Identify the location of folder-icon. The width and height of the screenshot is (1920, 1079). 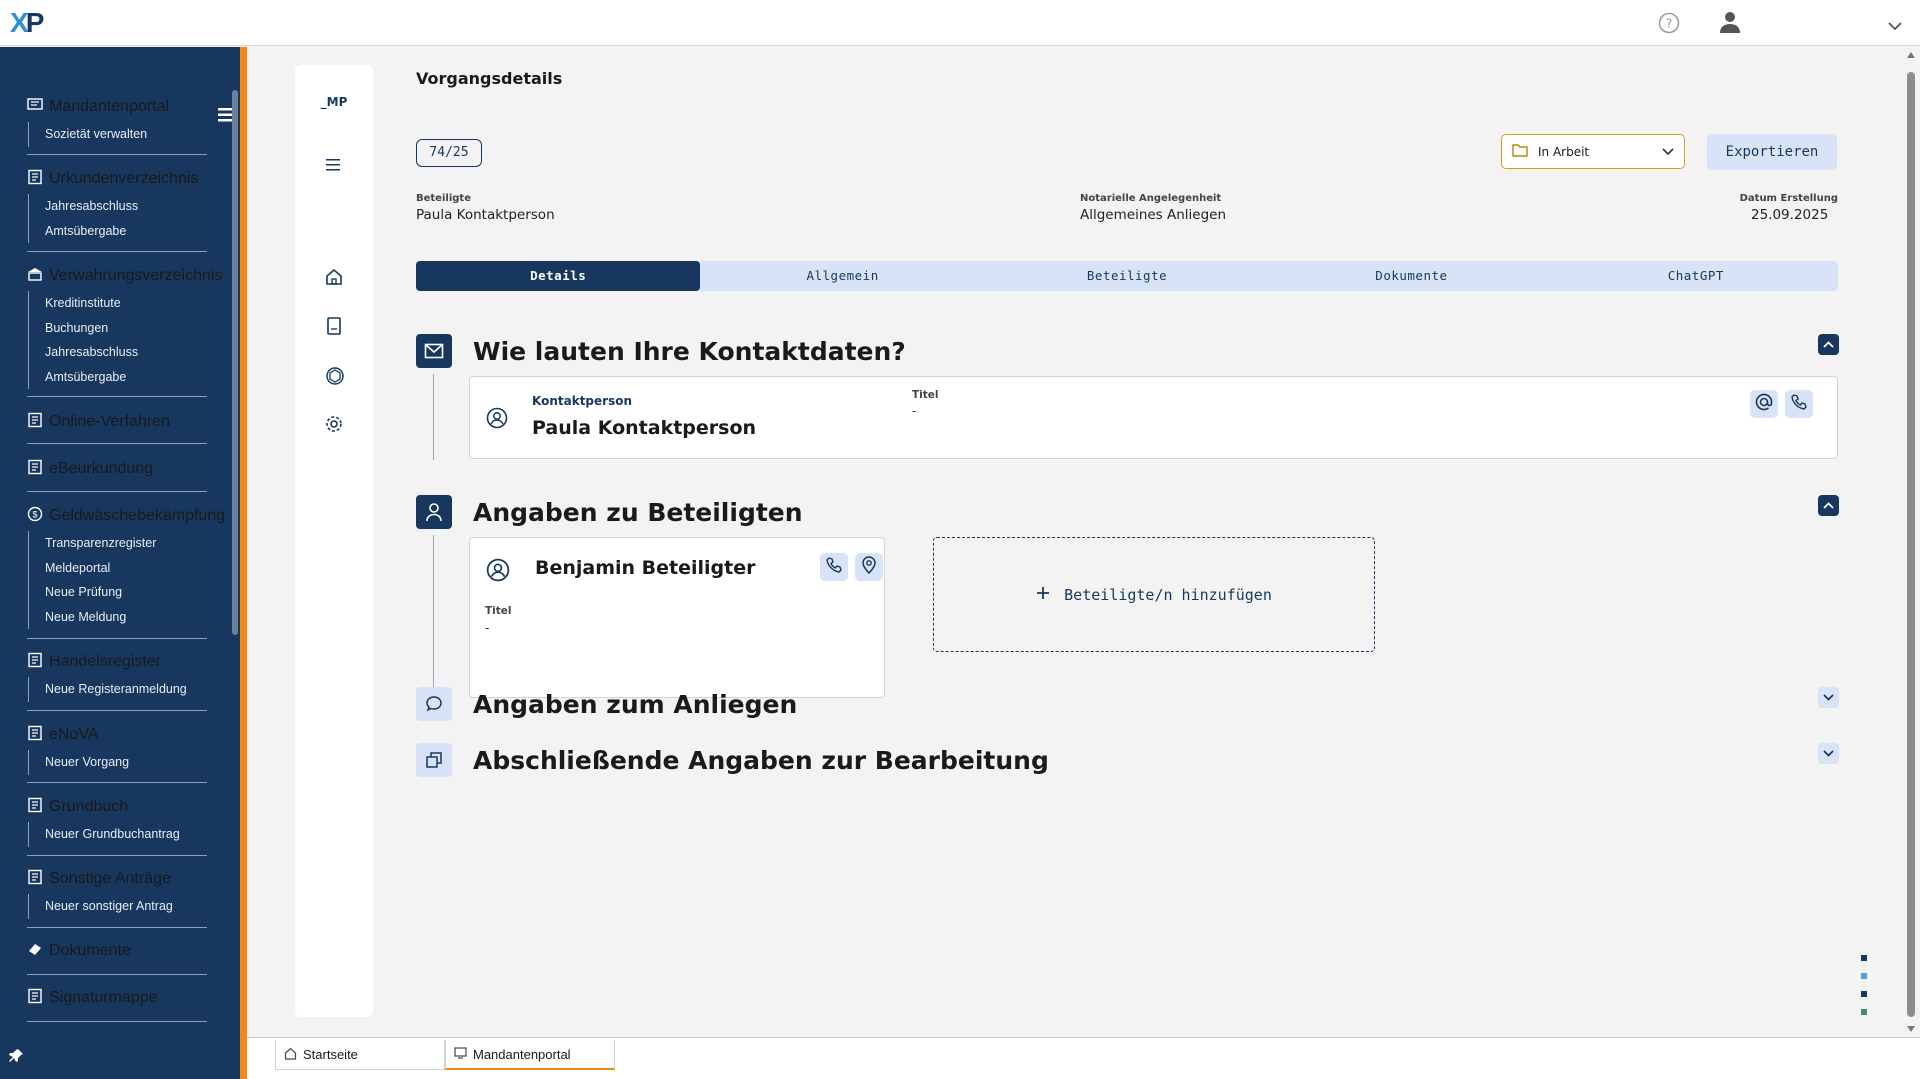
(1520, 151).